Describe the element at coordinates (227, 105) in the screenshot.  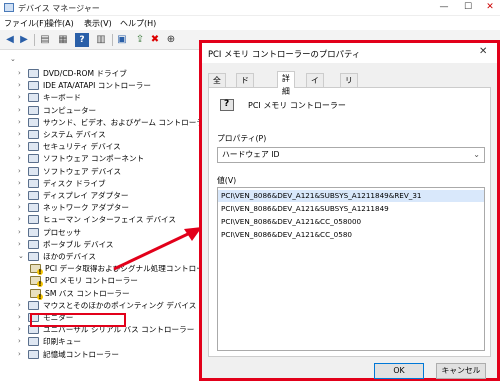
I see `unknown-device-icon` at that location.